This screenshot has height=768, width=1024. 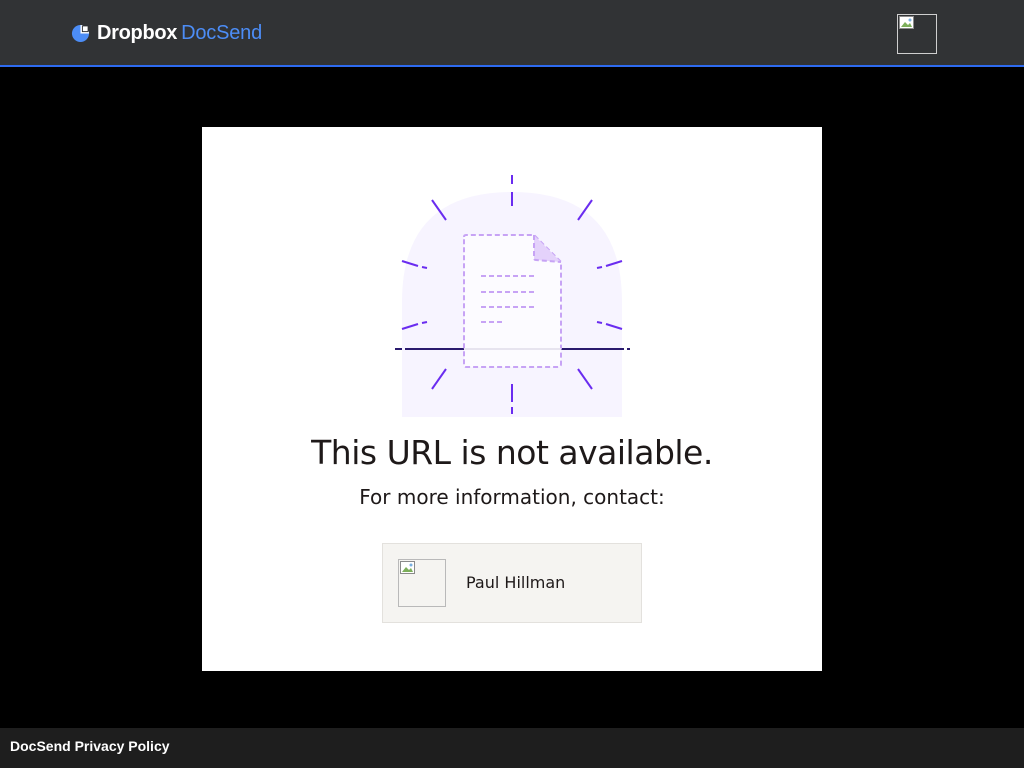 What do you see at coordinates (512, 748) in the screenshot?
I see `footer-bar: DocSend Privacy Policy` at bounding box center [512, 748].